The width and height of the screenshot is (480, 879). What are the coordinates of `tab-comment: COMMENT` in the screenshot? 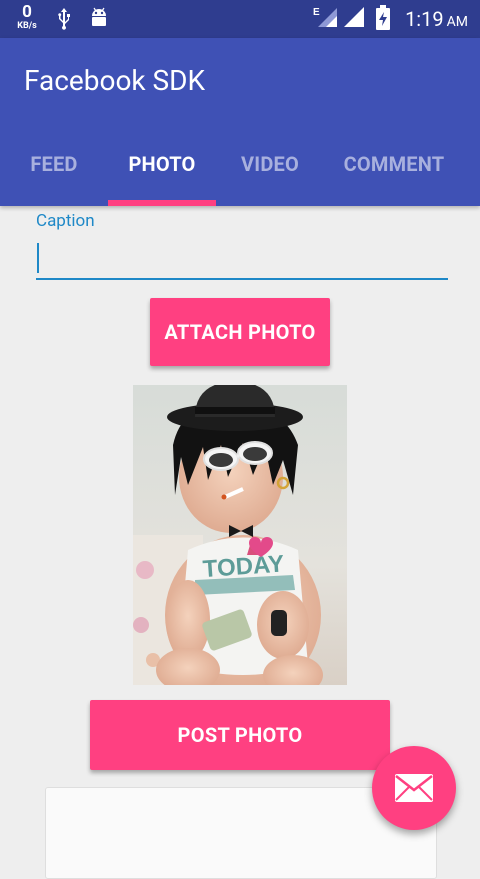 It's located at (394, 170).